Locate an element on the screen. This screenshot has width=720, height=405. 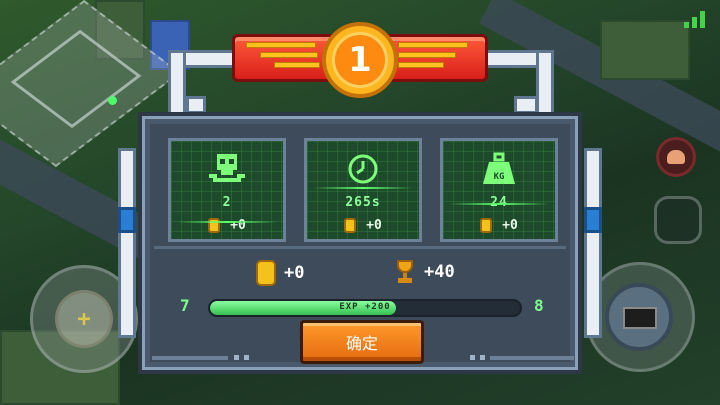
rank-banner: 1 is located at coordinates (360, 60).